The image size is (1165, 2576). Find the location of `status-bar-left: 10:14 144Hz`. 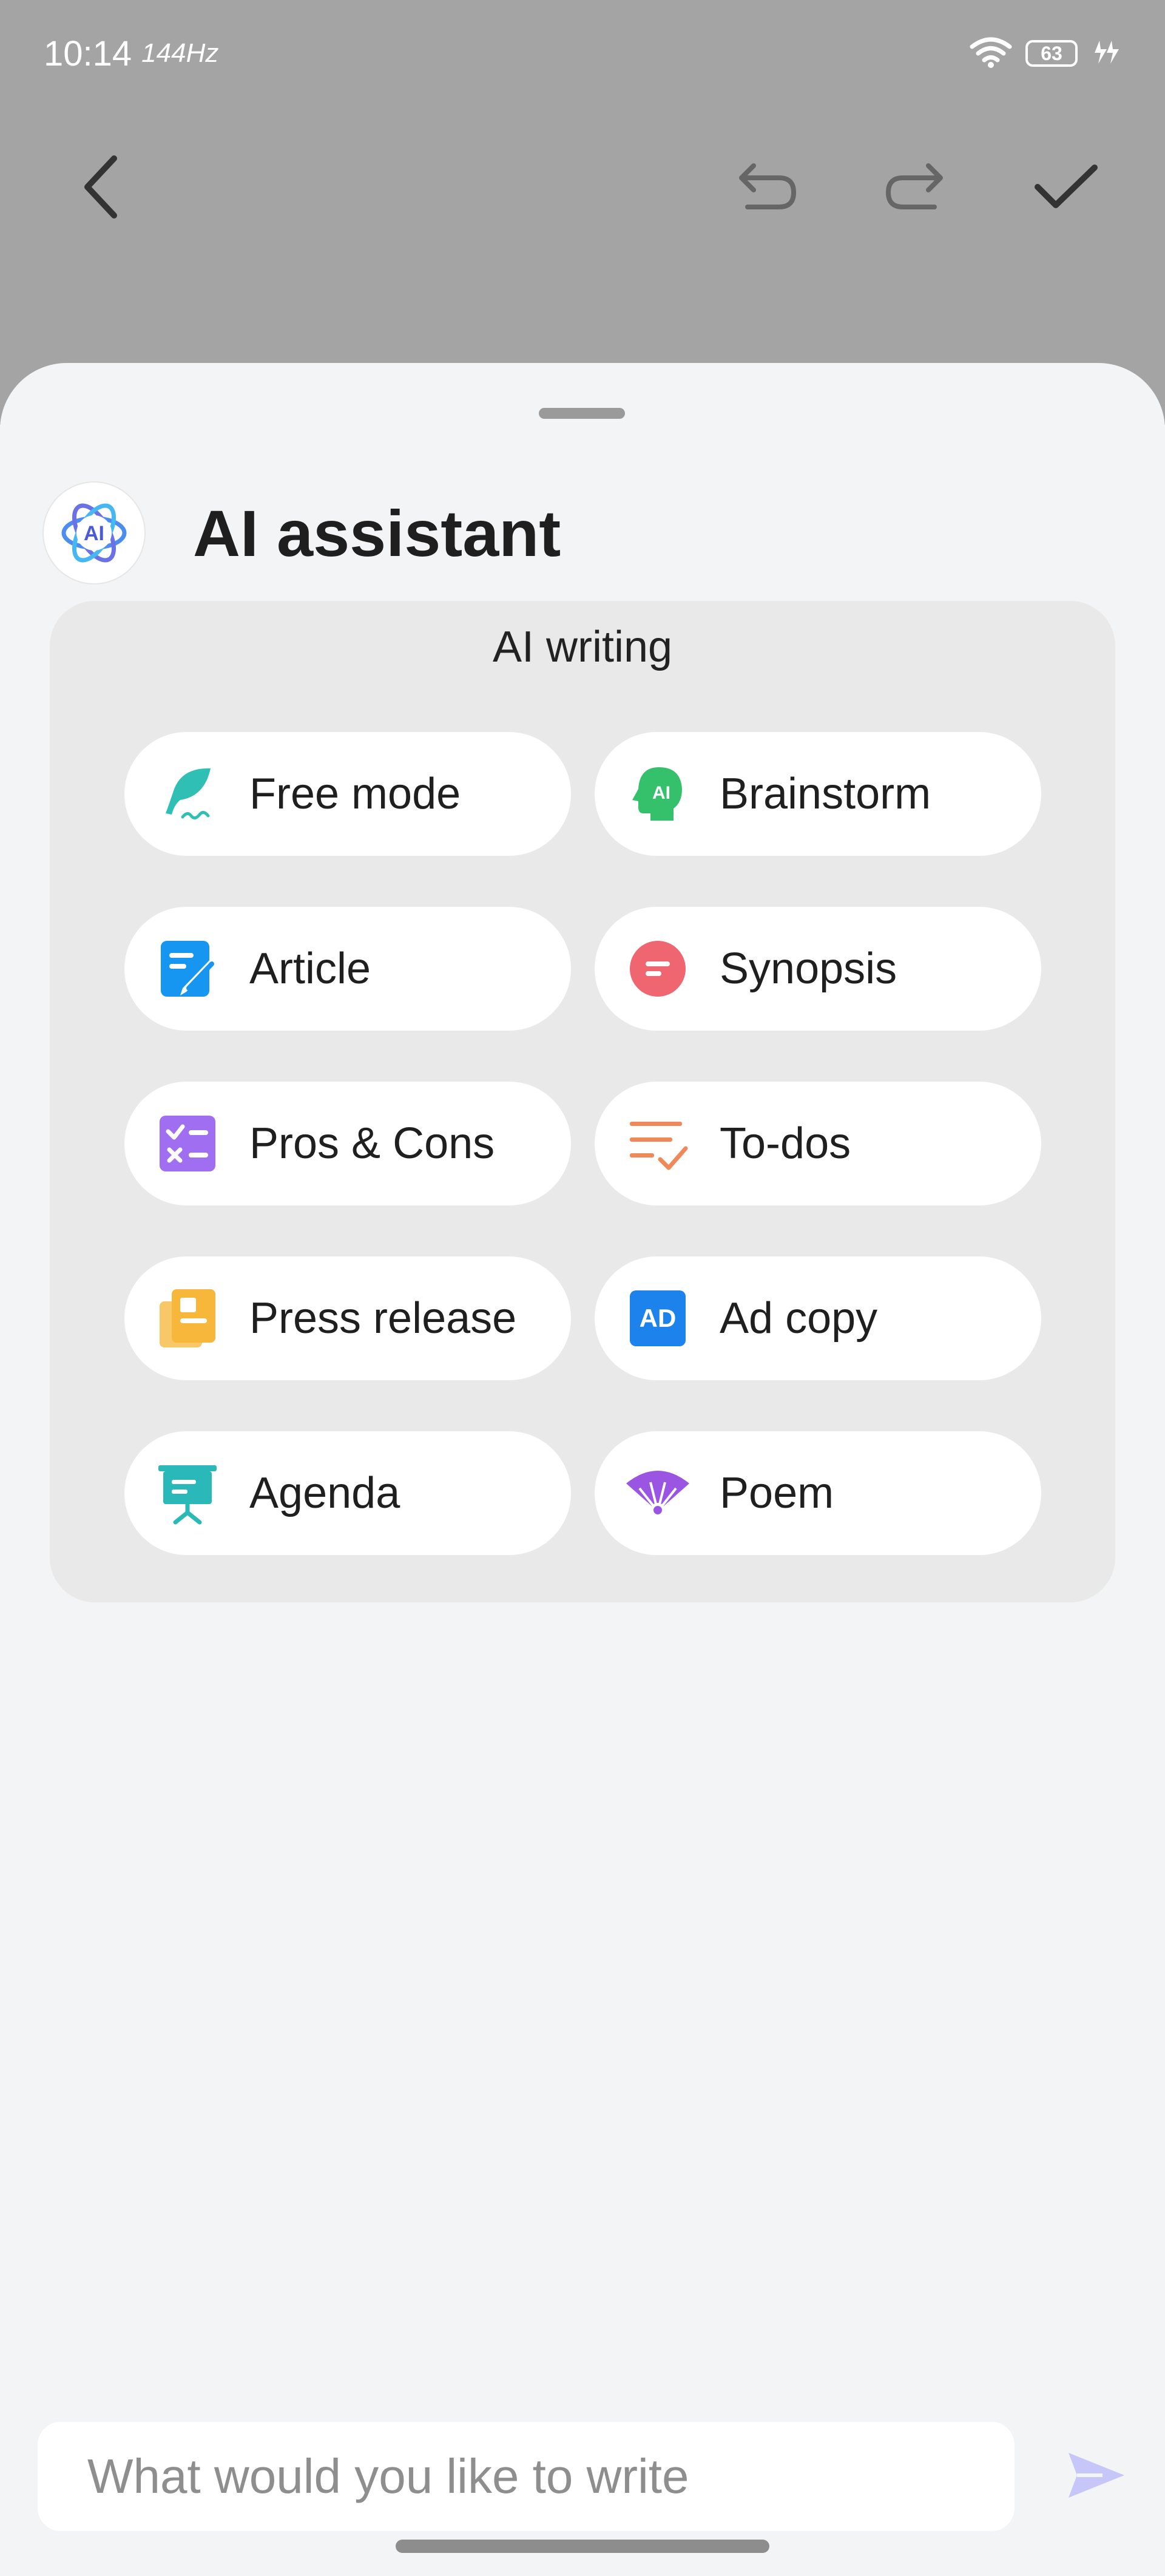

status-bar-left: 10:14 144Hz is located at coordinates (131, 53).